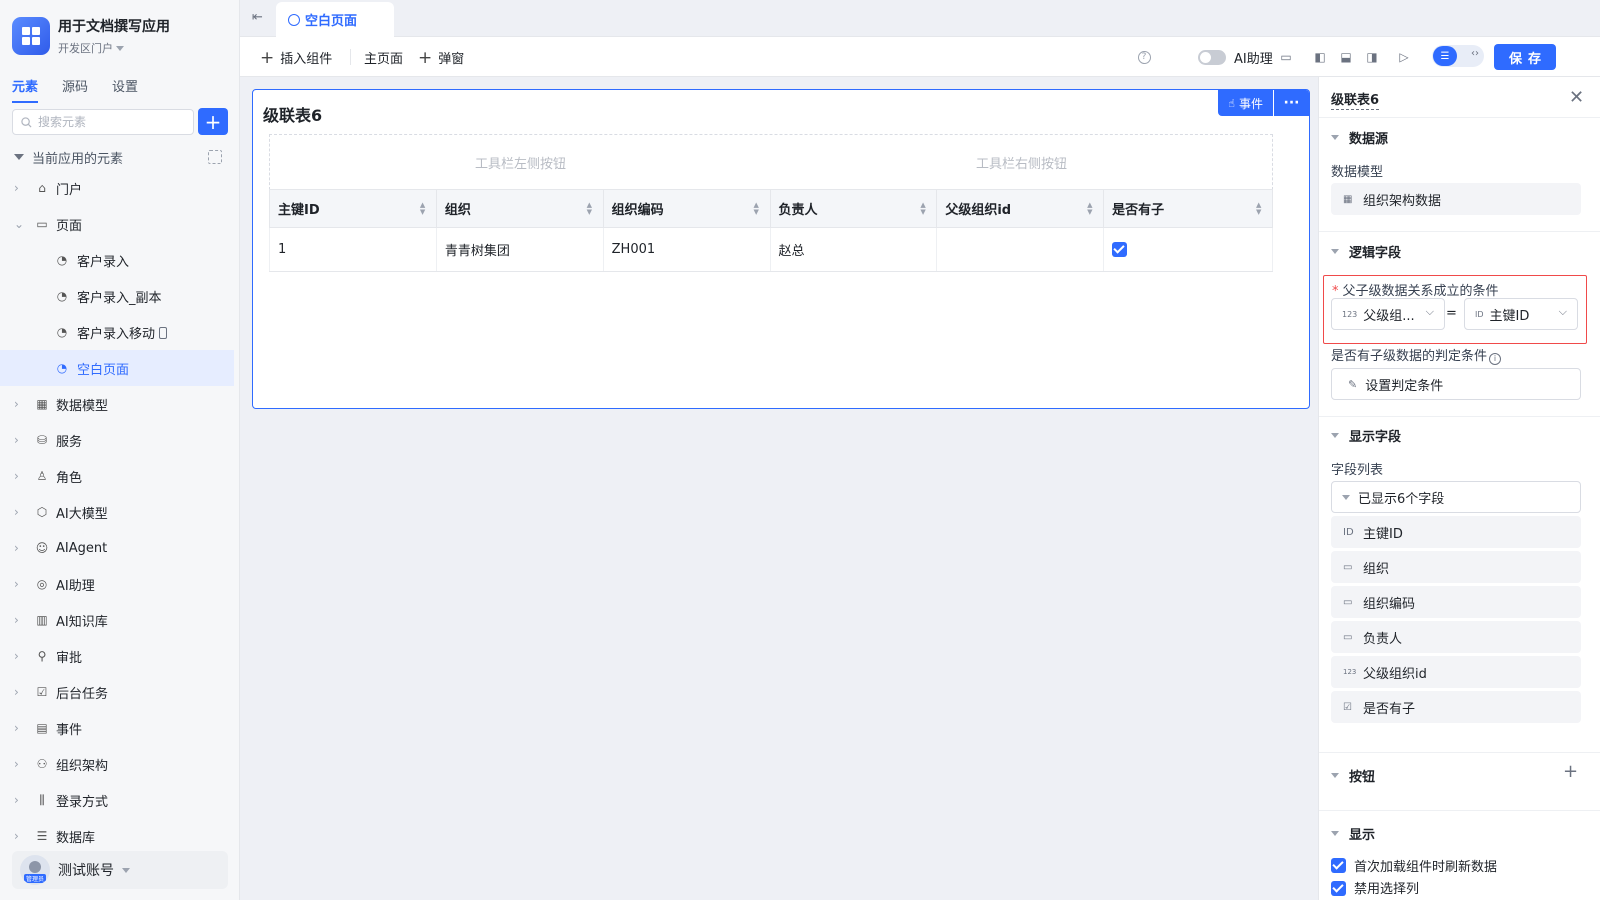 This screenshot has height=900, width=1600. I want to click on datamodel-select: ▦ 组织架构数据, so click(1456, 199).